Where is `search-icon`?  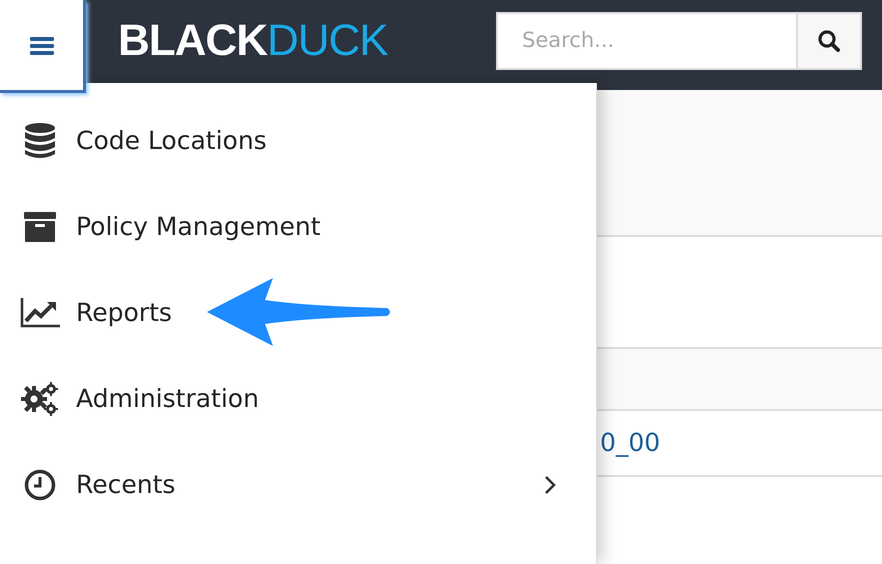
search-icon is located at coordinates (829, 41).